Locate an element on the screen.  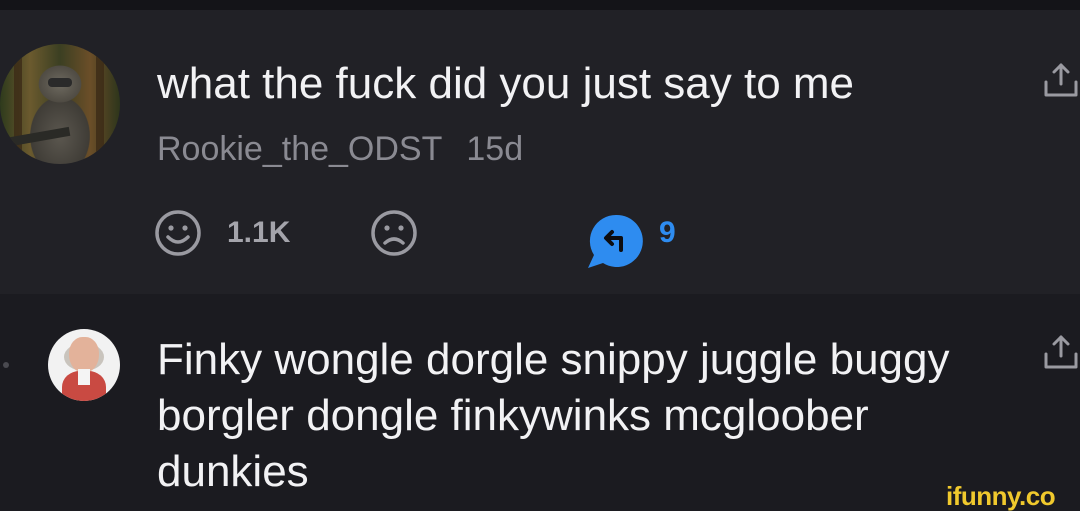
frown-icon is located at coordinates (394, 233).